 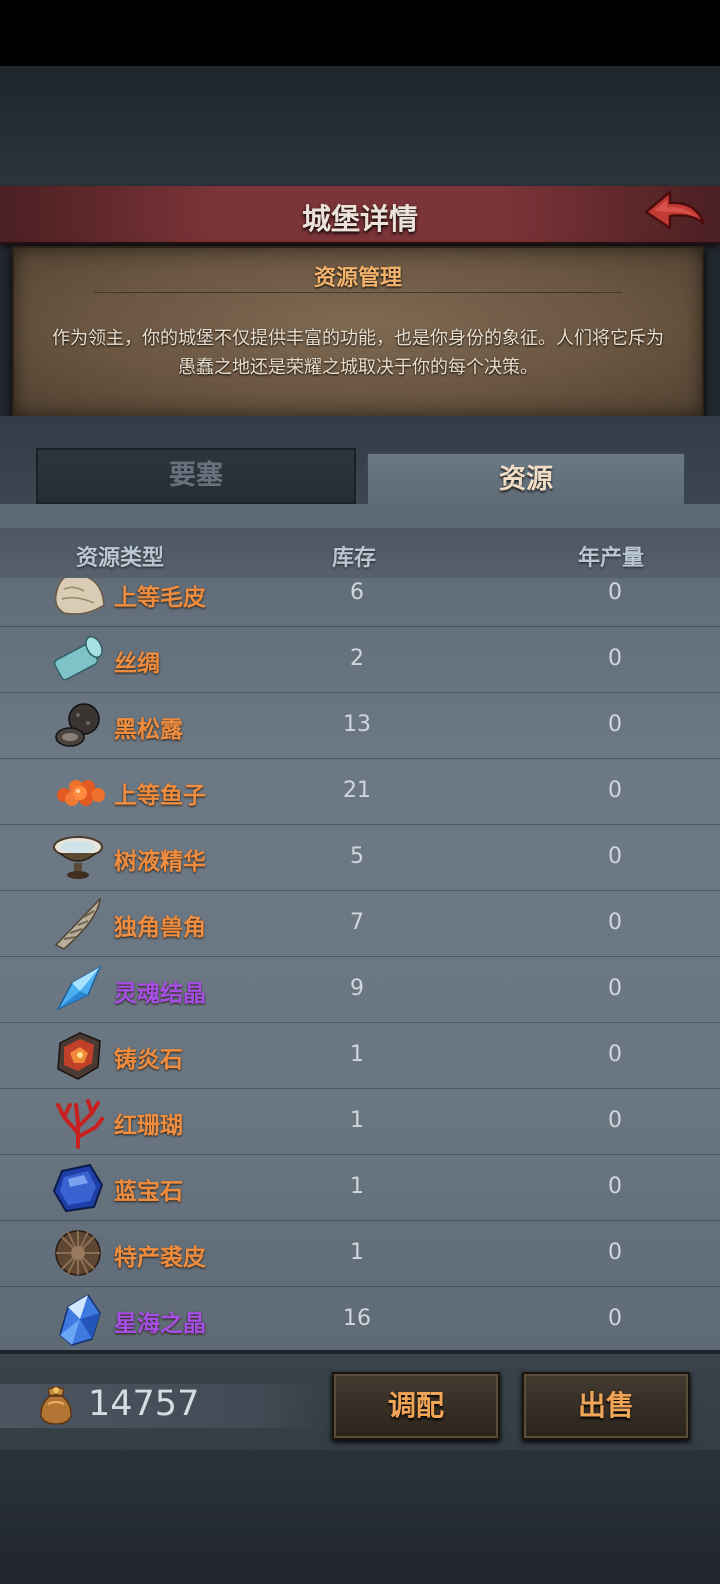 What do you see at coordinates (148, 1060) in the screenshot?
I see `resource-name: 铸炎石` at bounding box center [148, 1060].